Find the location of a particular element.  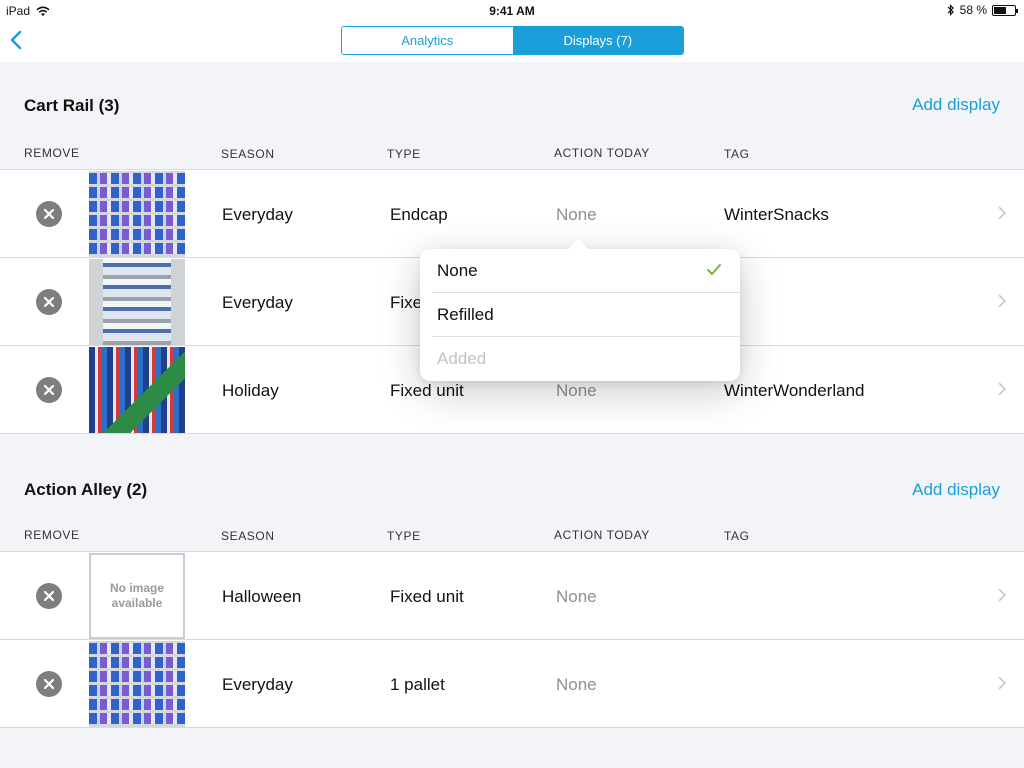

tab-analytics: Analytics is located at coordinates (427, 40).